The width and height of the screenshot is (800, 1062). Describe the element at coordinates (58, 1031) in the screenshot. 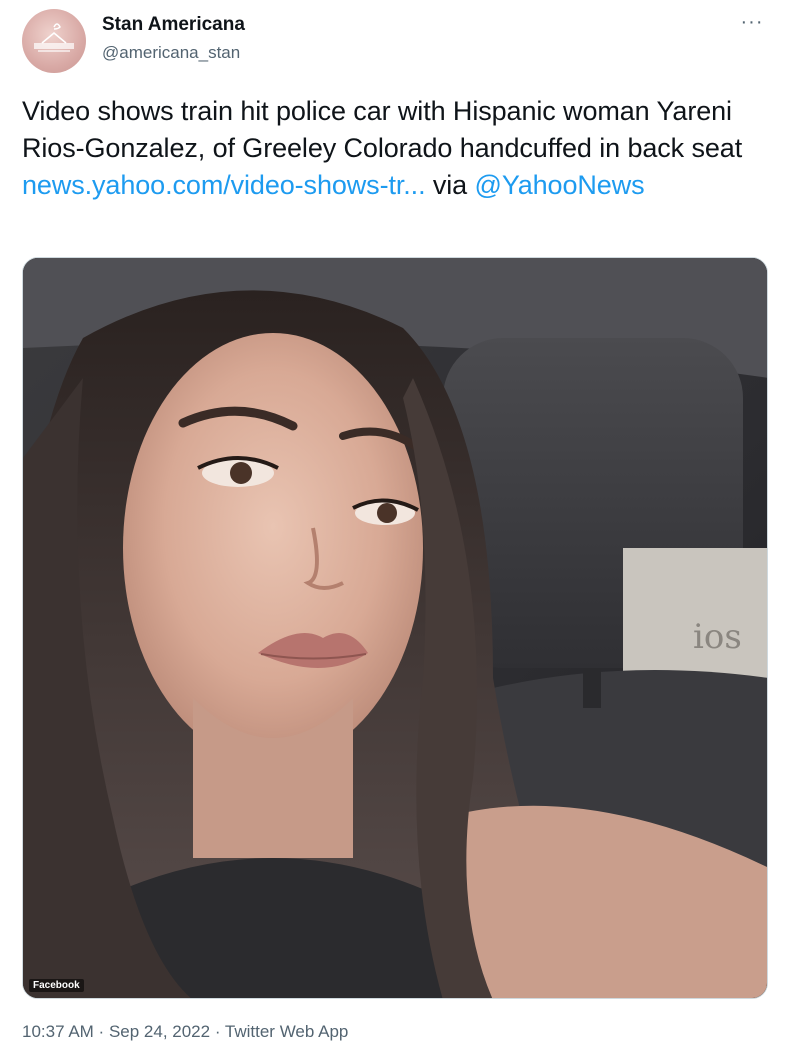

I see `tweet-time: 10:37 AM` at that location.